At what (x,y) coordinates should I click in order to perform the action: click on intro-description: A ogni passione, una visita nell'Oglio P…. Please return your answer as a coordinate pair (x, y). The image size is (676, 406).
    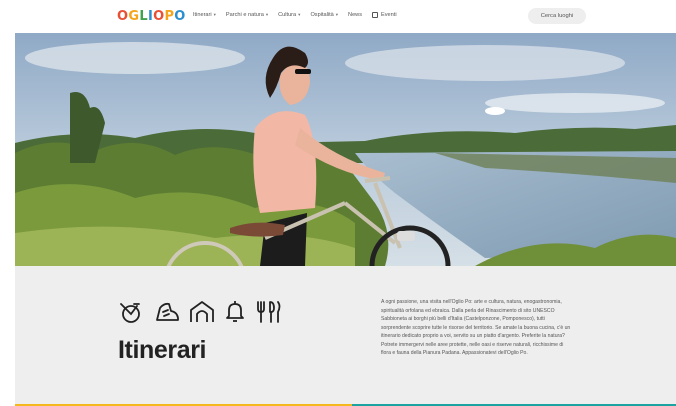
    Looking at the image, I should click on (476, 327).